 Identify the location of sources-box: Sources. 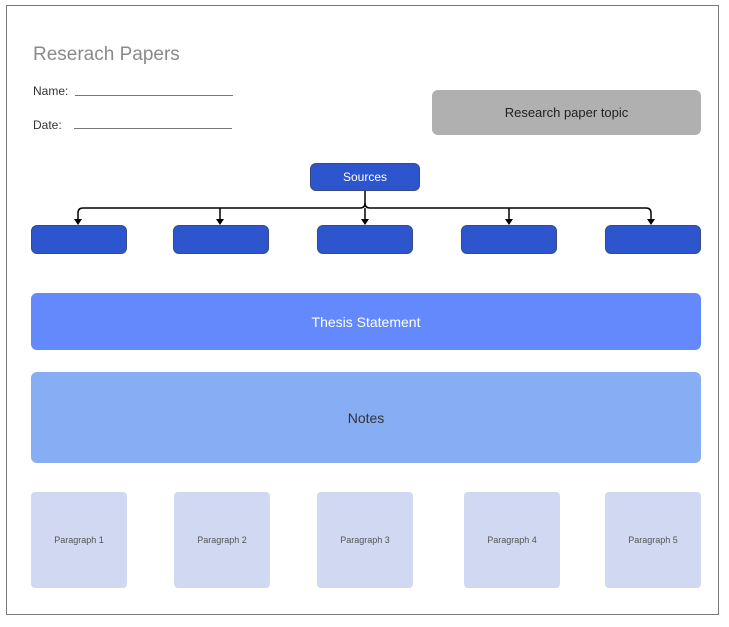
(365, 177).